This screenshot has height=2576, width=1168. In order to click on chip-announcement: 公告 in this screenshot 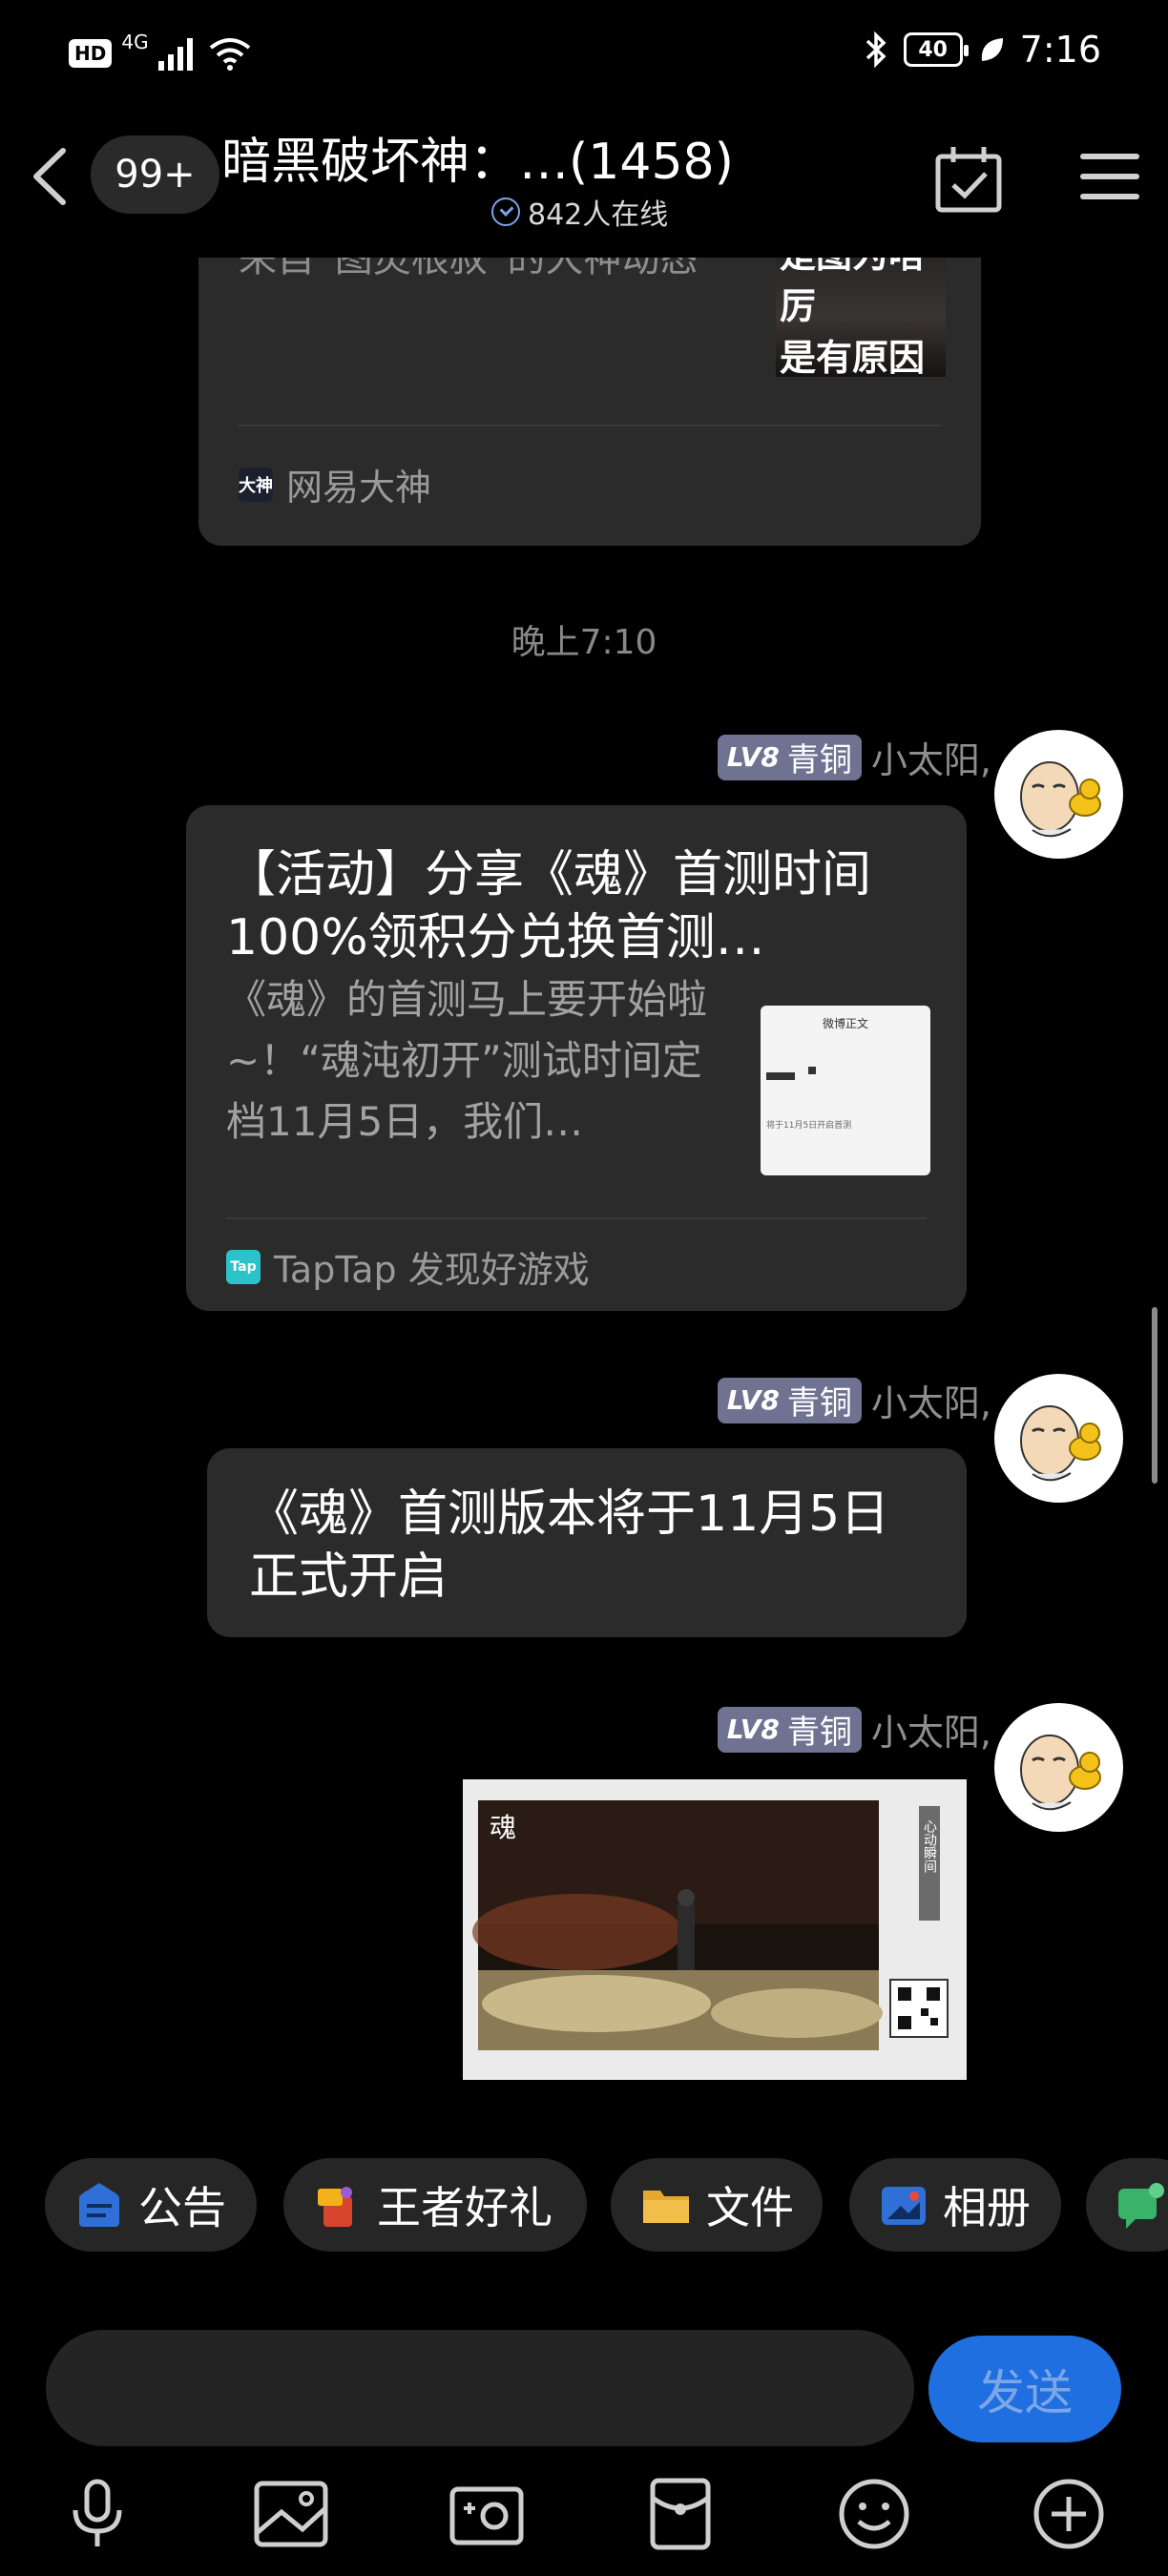, I will do `click(151, 2205)`.